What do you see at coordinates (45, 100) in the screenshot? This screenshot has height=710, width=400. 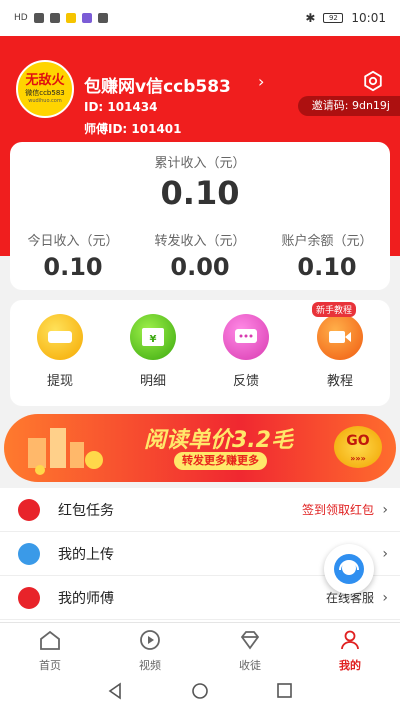 I see `logo-url: wudihuo.com` at bounding box center [45, 100].